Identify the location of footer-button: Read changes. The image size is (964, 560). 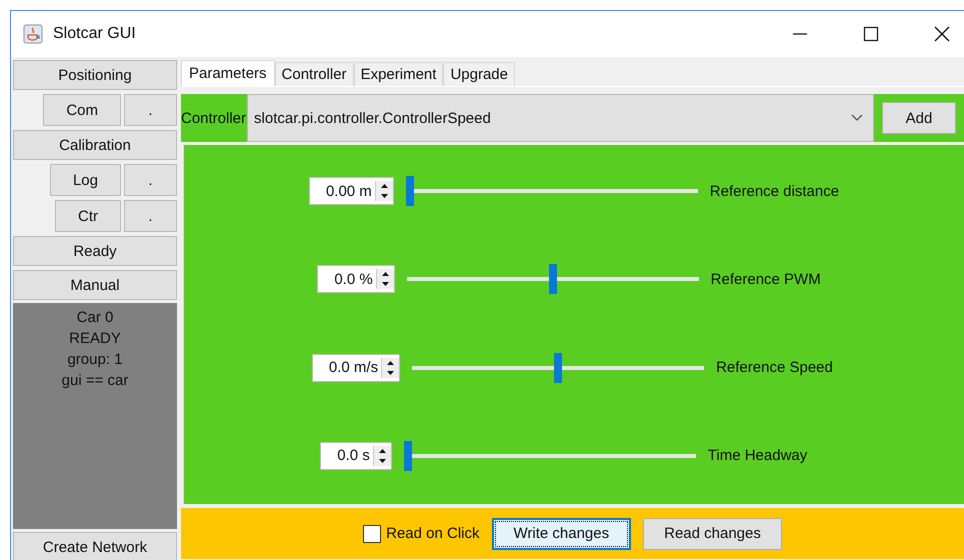
(712, 534).